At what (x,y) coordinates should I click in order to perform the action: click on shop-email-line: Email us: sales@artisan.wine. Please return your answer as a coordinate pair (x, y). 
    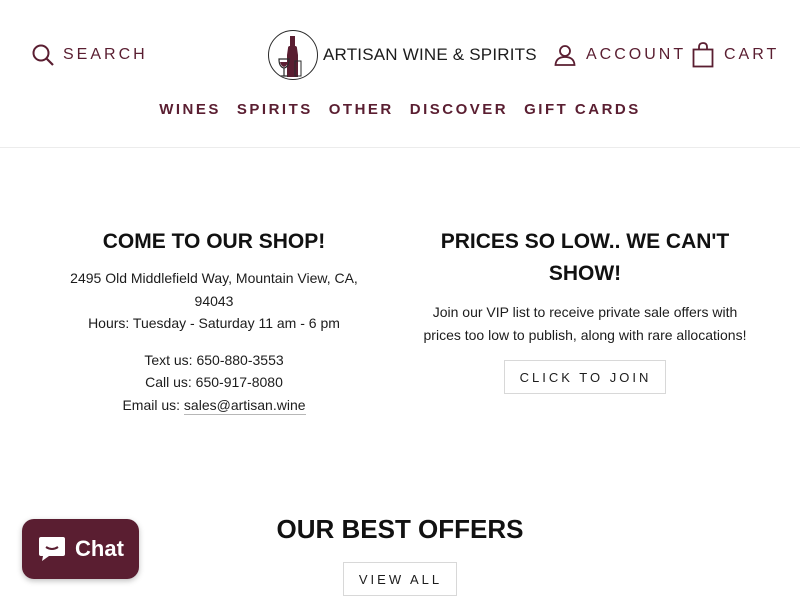
    Looking at the image, I should click on (214, 405).